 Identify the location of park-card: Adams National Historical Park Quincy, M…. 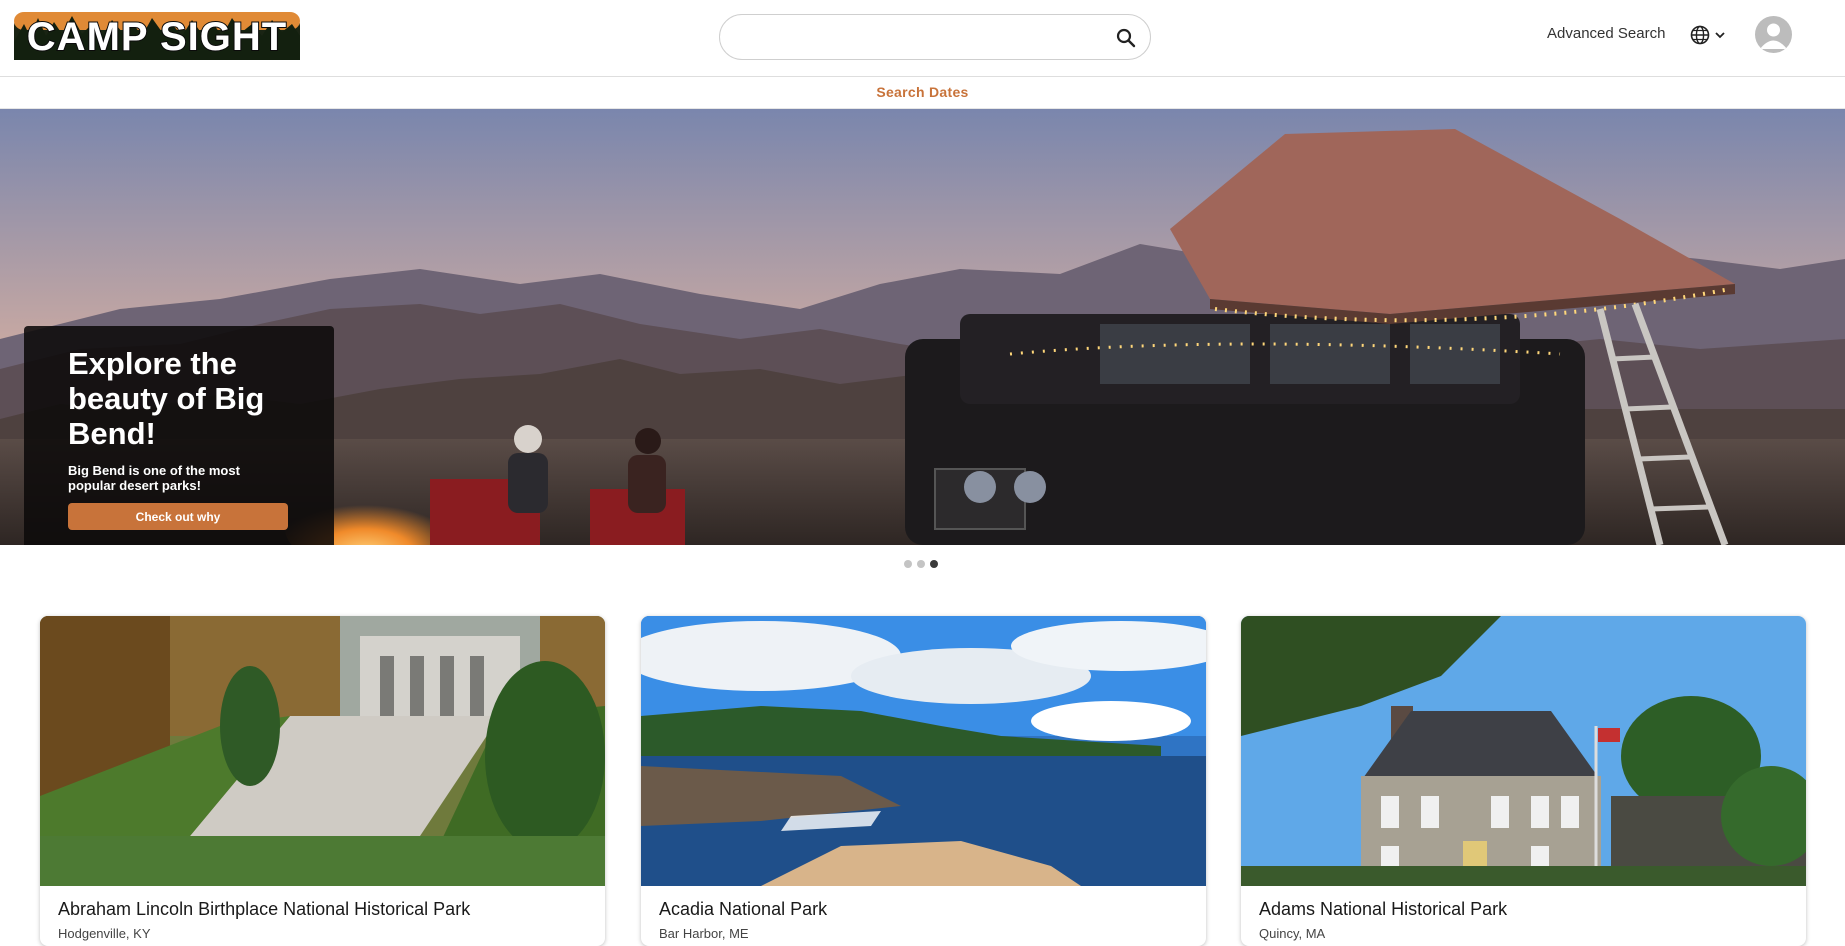
(1523, 781).